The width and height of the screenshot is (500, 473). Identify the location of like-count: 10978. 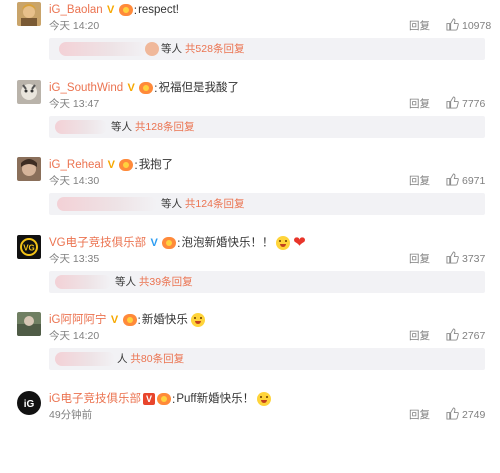
(477, 26).